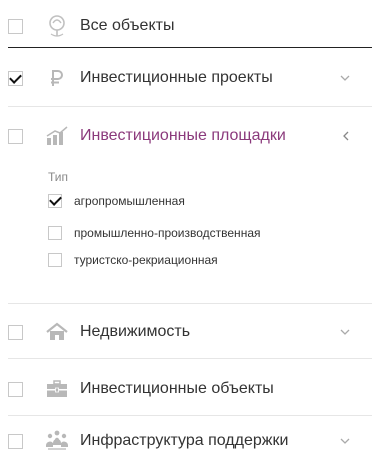 The width and height of the screenshot is (372, 460). Describe the element at coordinates (129, 201) in the screenshot. I see `agro-label: агропромышленная` at that location.